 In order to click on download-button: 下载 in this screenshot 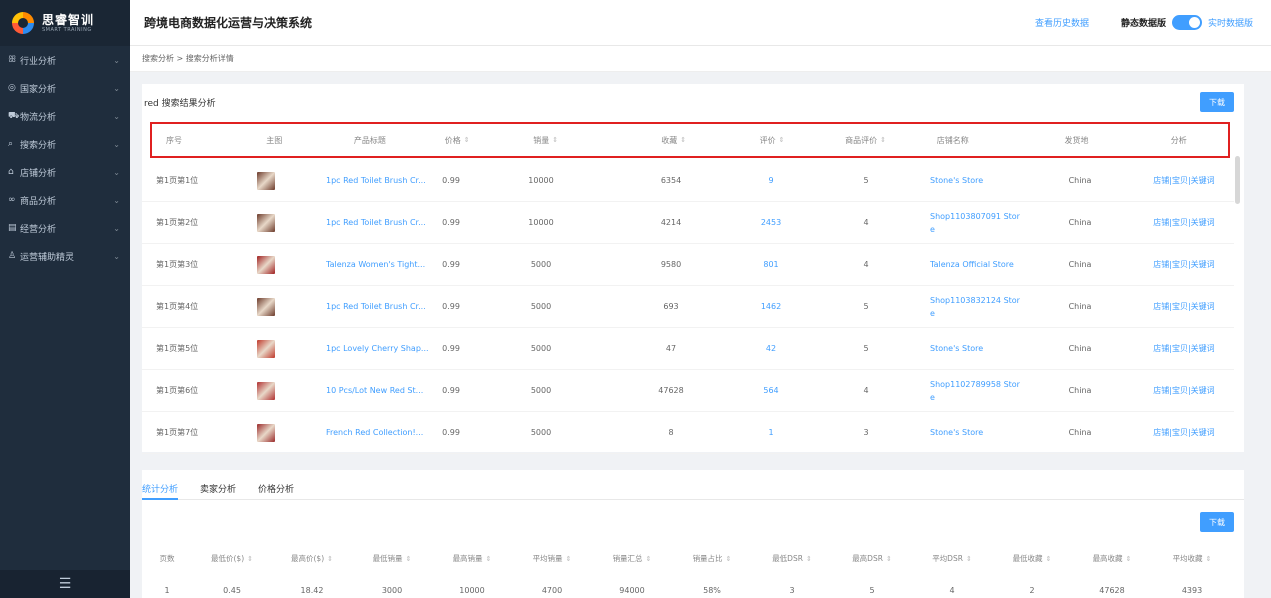, I will do `click(1217, 102)`.